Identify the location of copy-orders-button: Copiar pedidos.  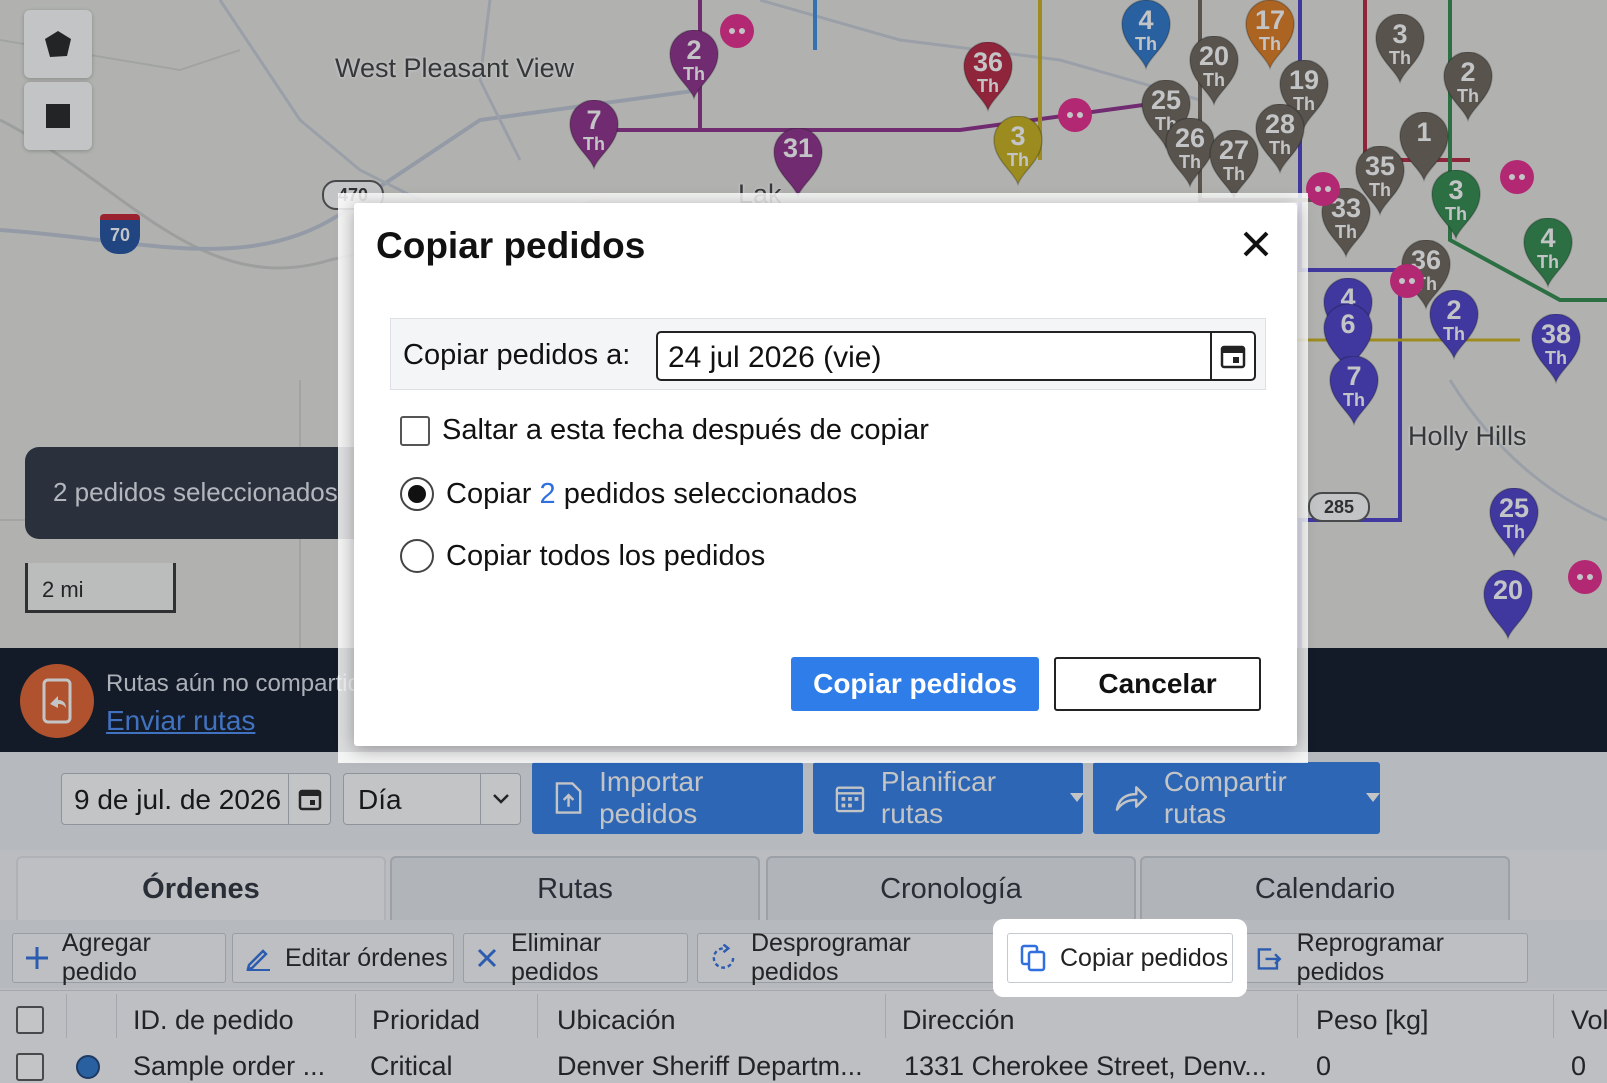
(1120, 958).